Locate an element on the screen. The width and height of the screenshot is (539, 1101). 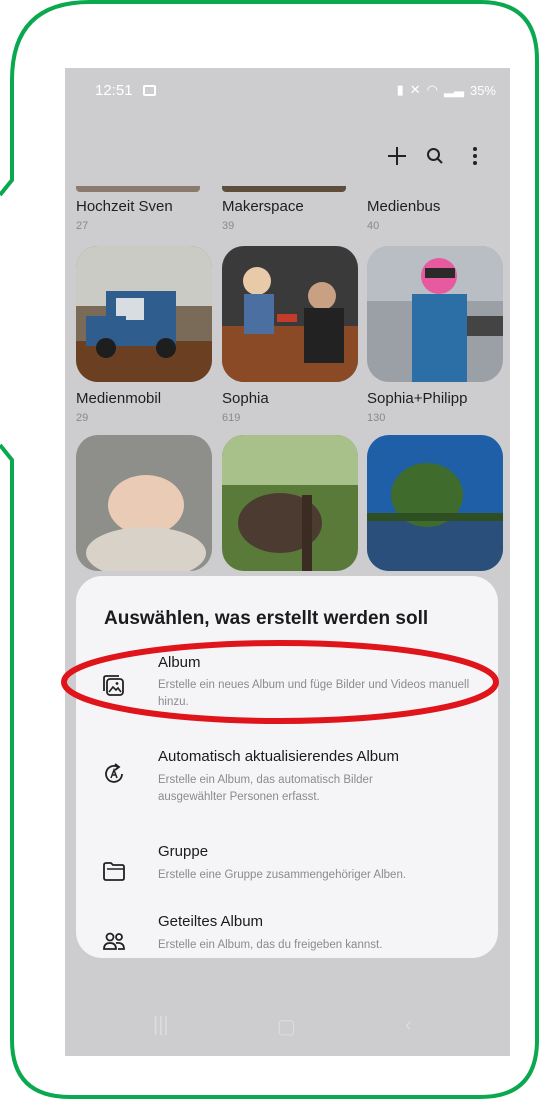
home-icon: ▢ is located at coordinates (286, 1026).